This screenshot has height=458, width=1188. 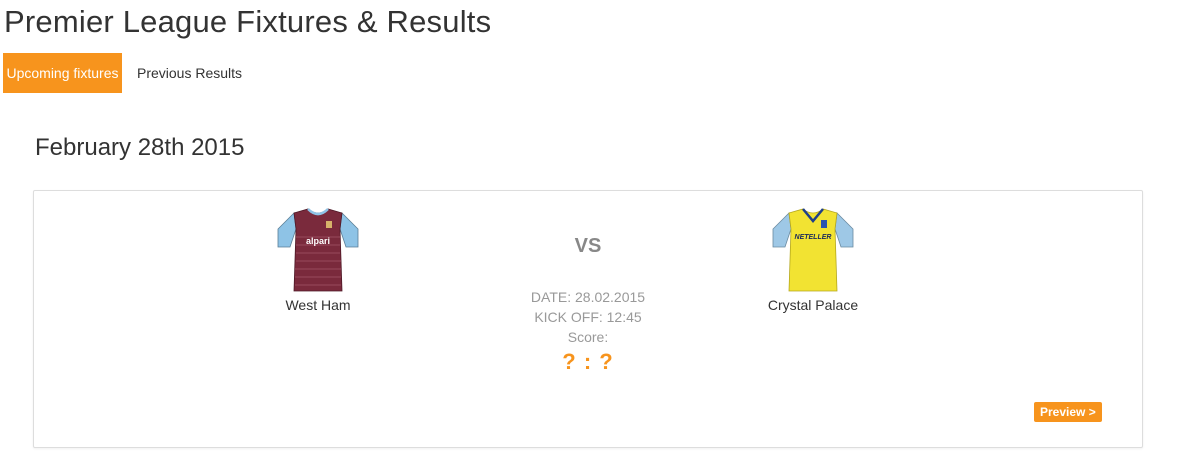 I want to click on preview-button: Preview >, so click(x=1068, y=412).